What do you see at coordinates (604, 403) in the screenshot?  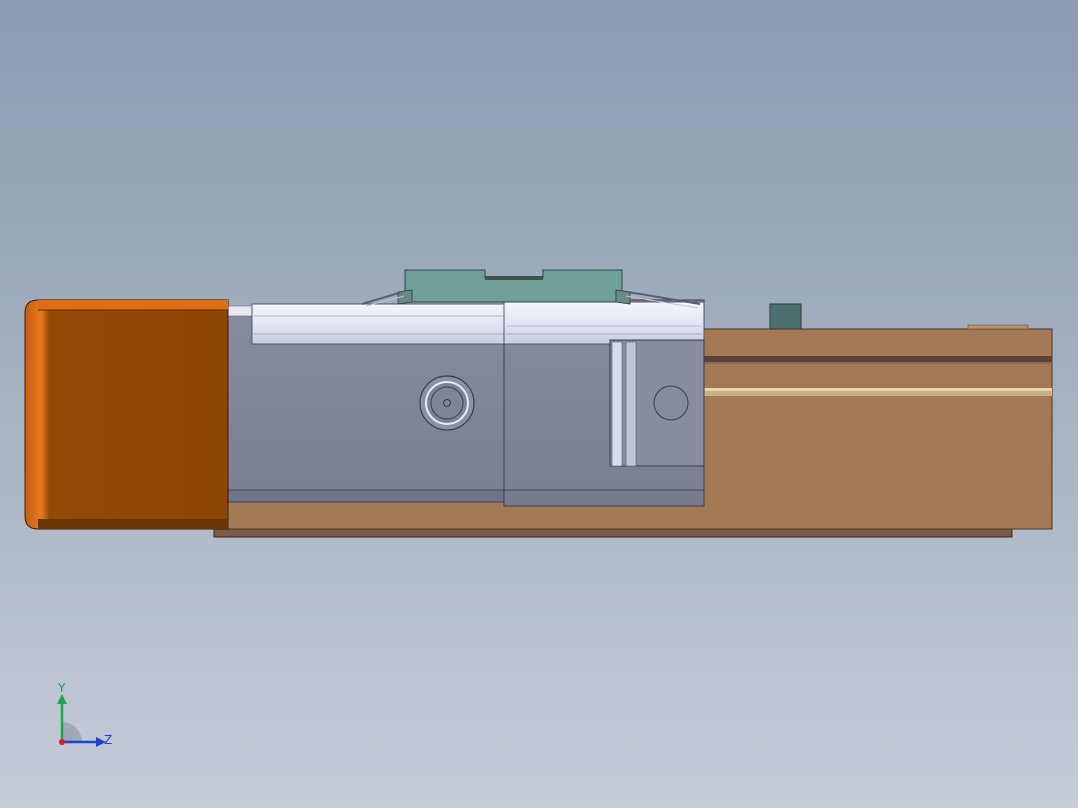 I see `carriage-right` at bounding box center [604, 403].